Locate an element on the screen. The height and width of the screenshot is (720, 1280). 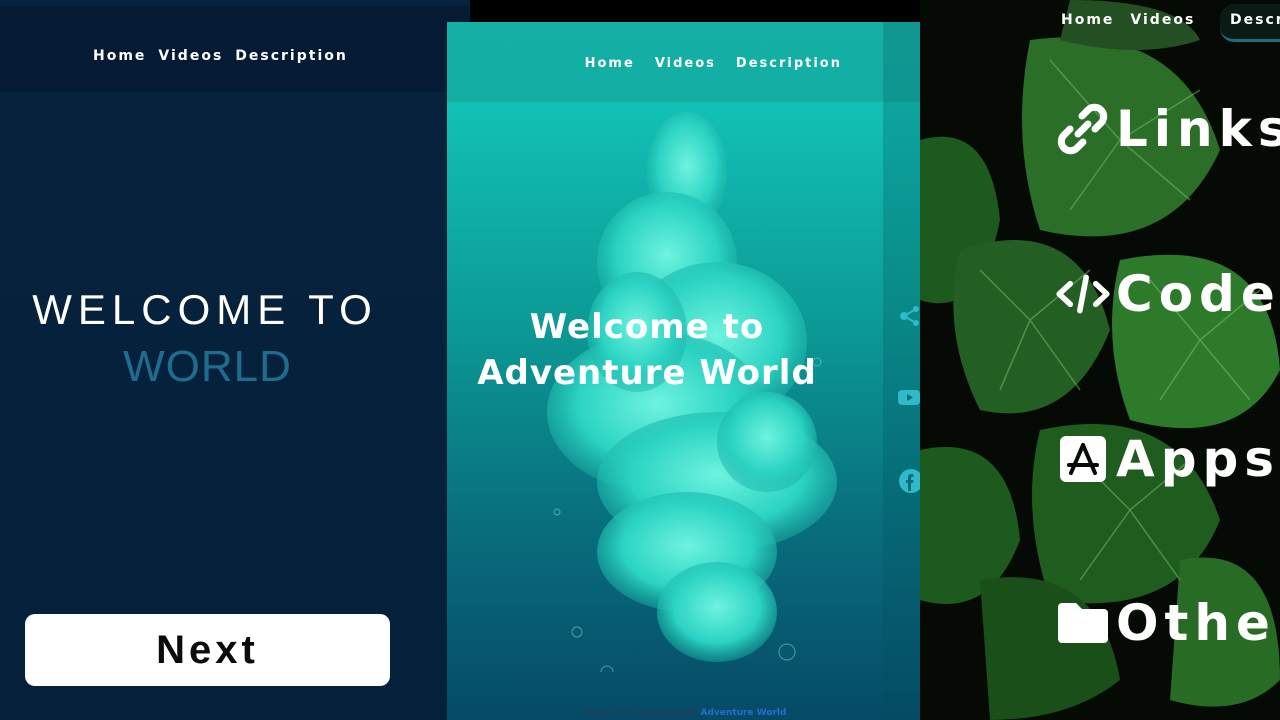
menu-other-label: Other is located at coordinates (1198, 623).